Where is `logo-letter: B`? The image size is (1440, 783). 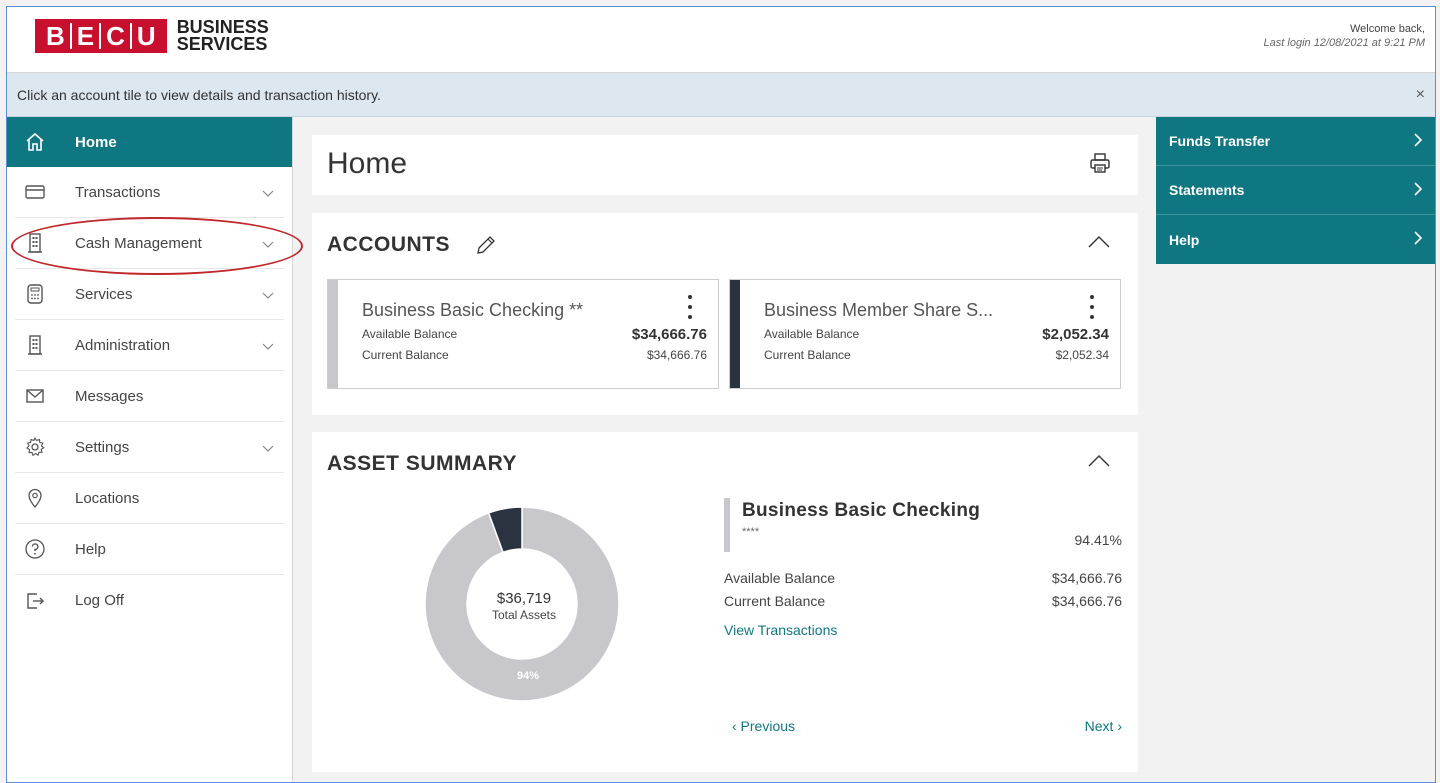 logo-letter: B is located at coordinates (55, 36).